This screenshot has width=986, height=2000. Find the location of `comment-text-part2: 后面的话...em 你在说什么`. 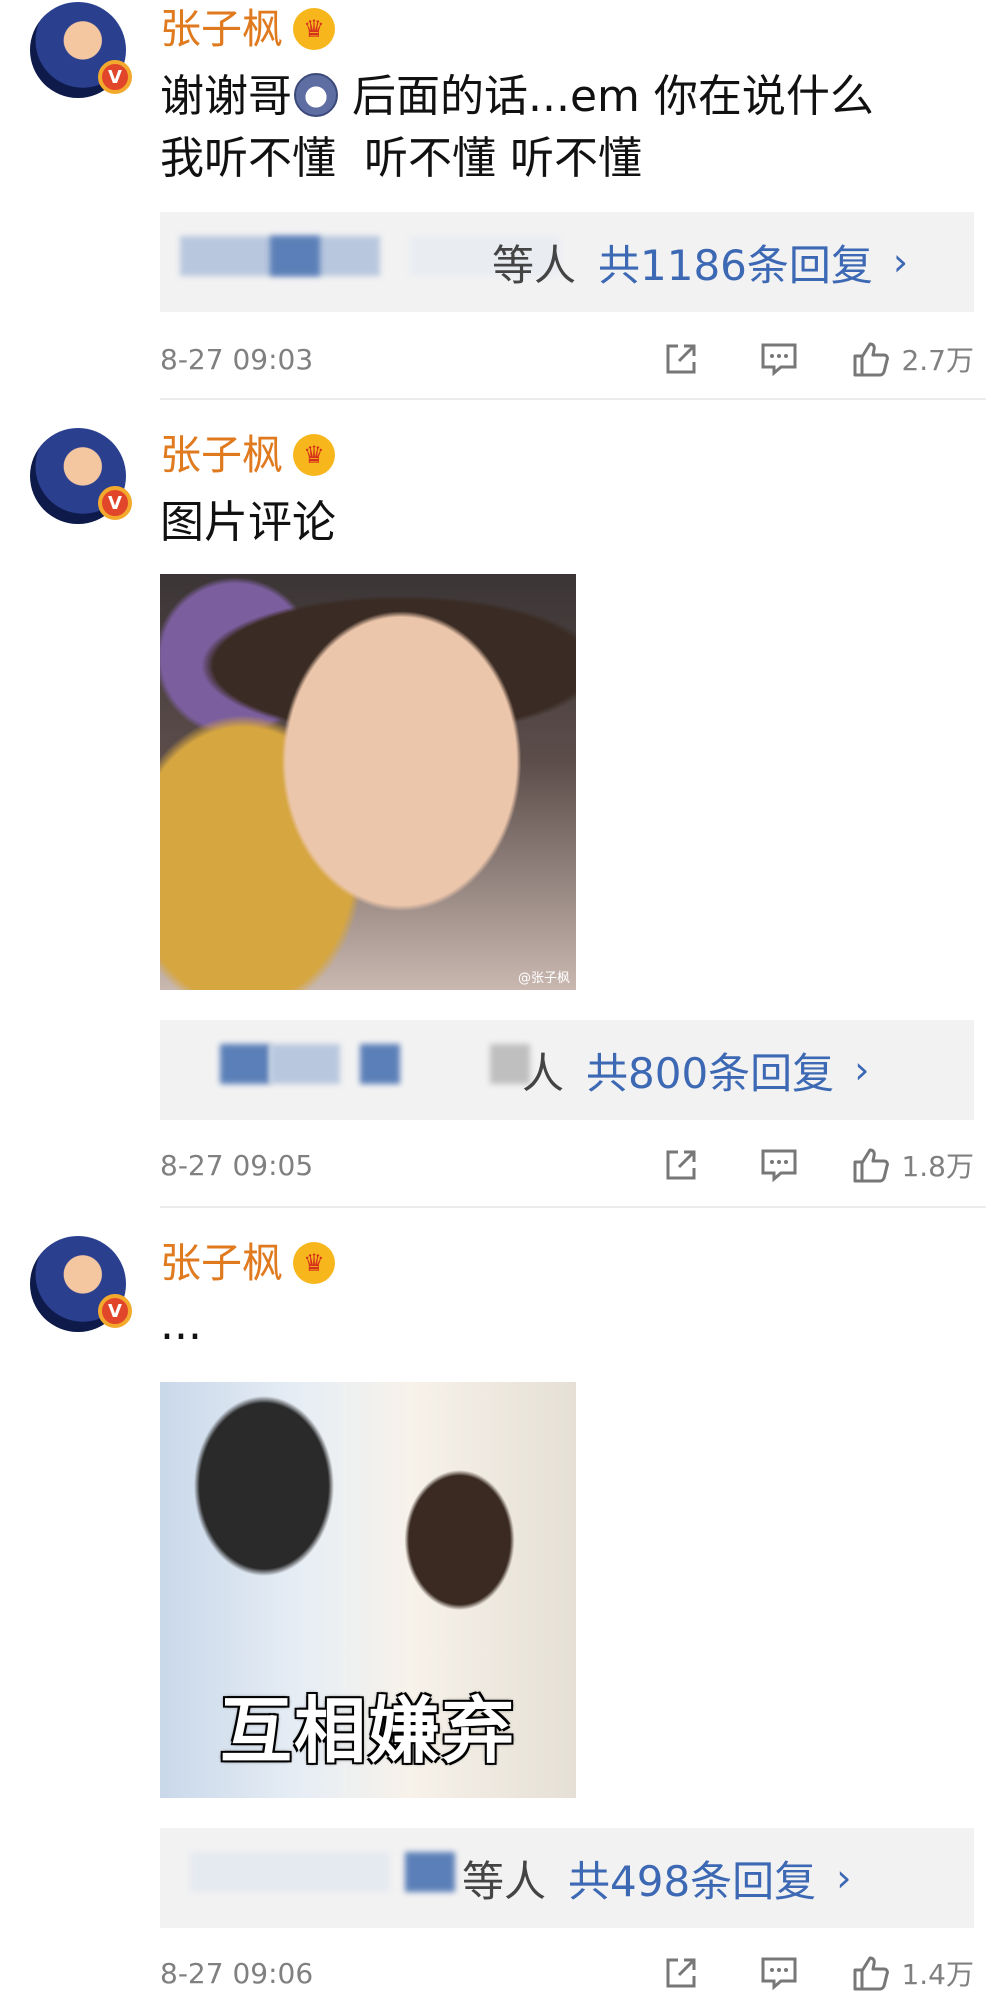

comment-text-part2: 后面的话...em 你在说什么 is located at coordinates (606, 96).